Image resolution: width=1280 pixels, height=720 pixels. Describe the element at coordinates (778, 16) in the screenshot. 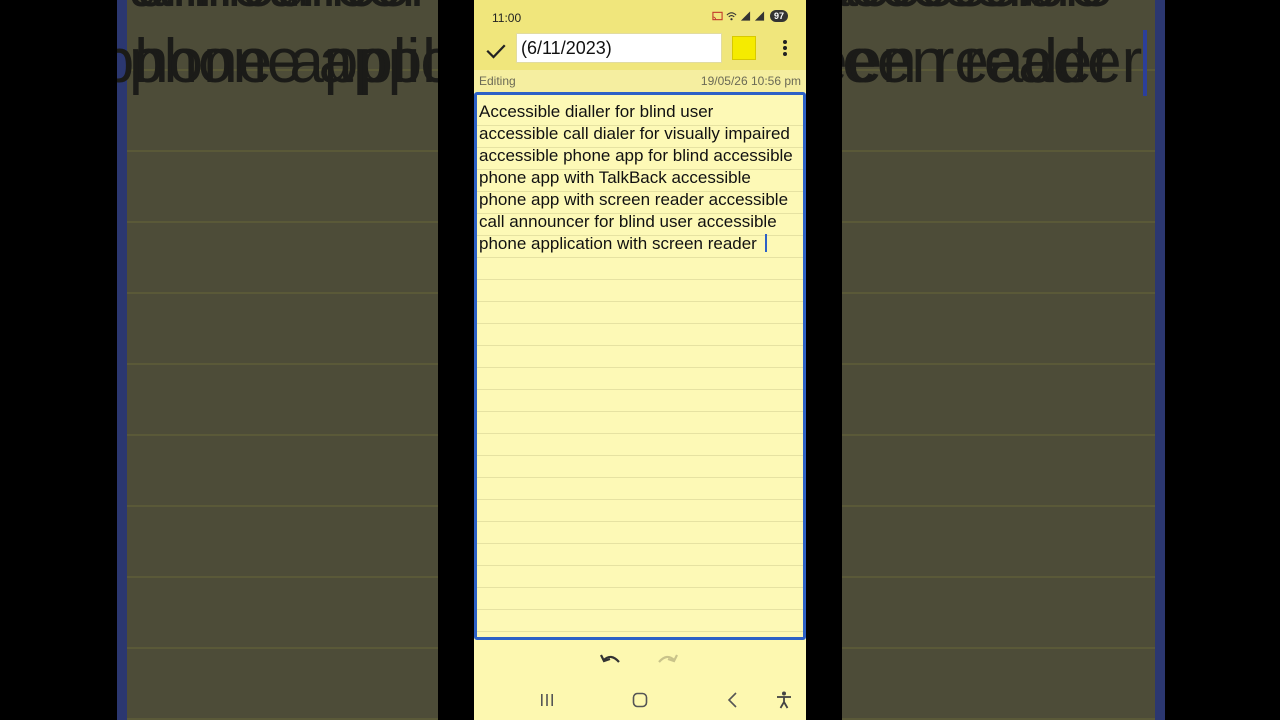

I see `battery-indicator: 97` at that location.